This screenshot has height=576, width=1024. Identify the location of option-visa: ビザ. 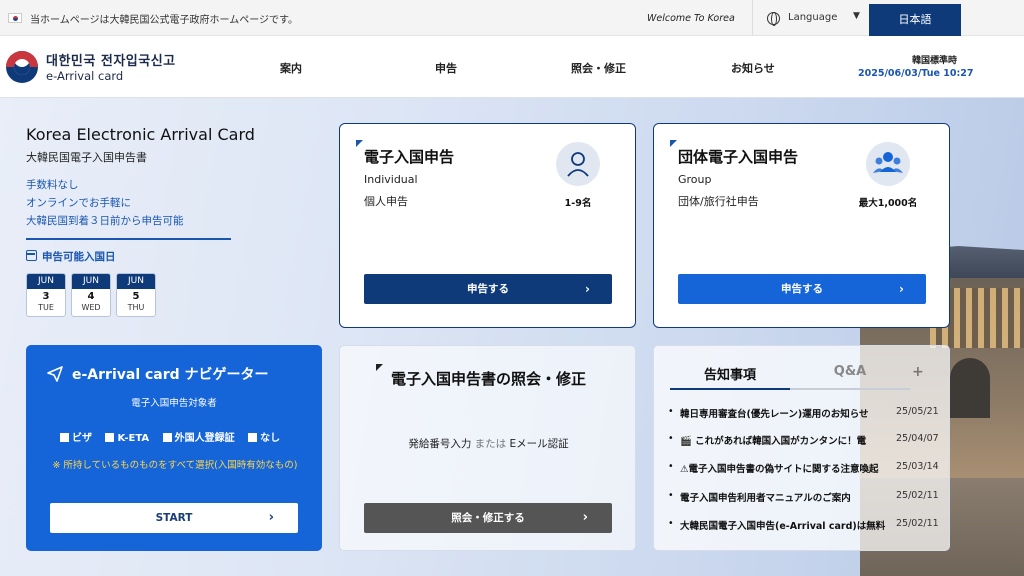
(76, 436).